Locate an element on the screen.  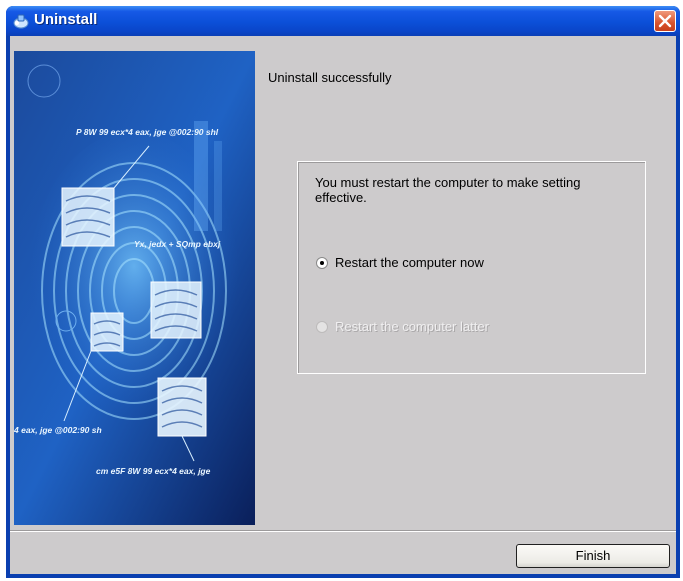
close-icon is located at coordinates (665, 21).